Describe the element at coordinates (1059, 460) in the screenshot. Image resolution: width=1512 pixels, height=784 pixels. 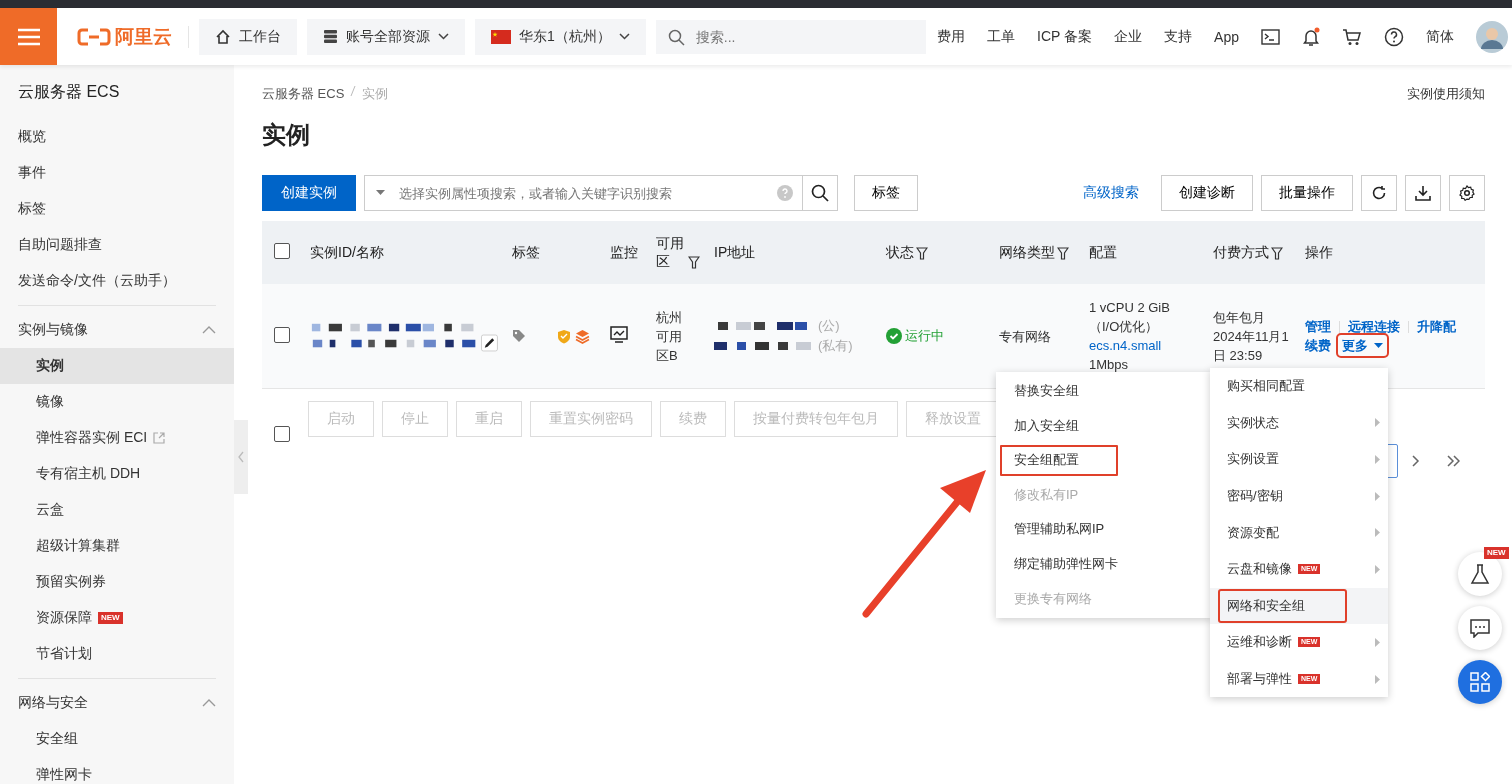
I see `menu-item: 安全组配置` at that location.